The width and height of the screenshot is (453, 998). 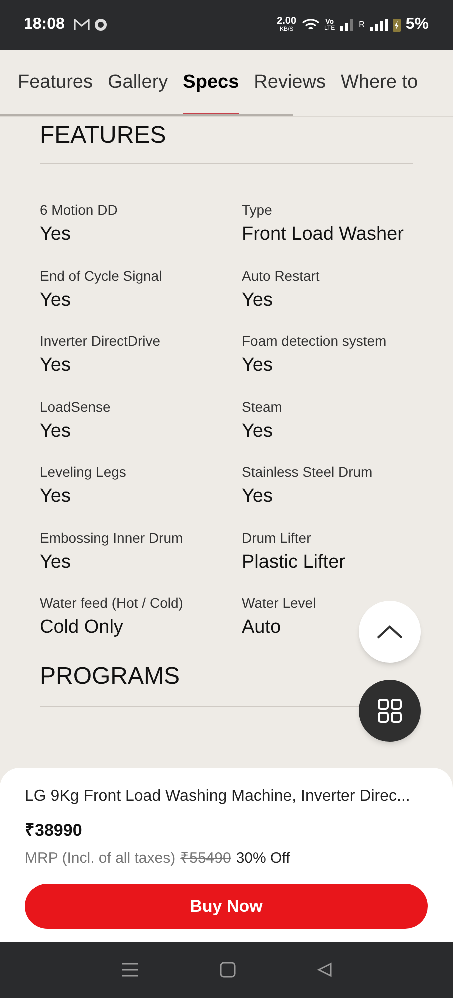 What do you see at coordinates (417, 25) in the screenshot?
I see `battery-percent: 5%` at bounding box center [417, 25].